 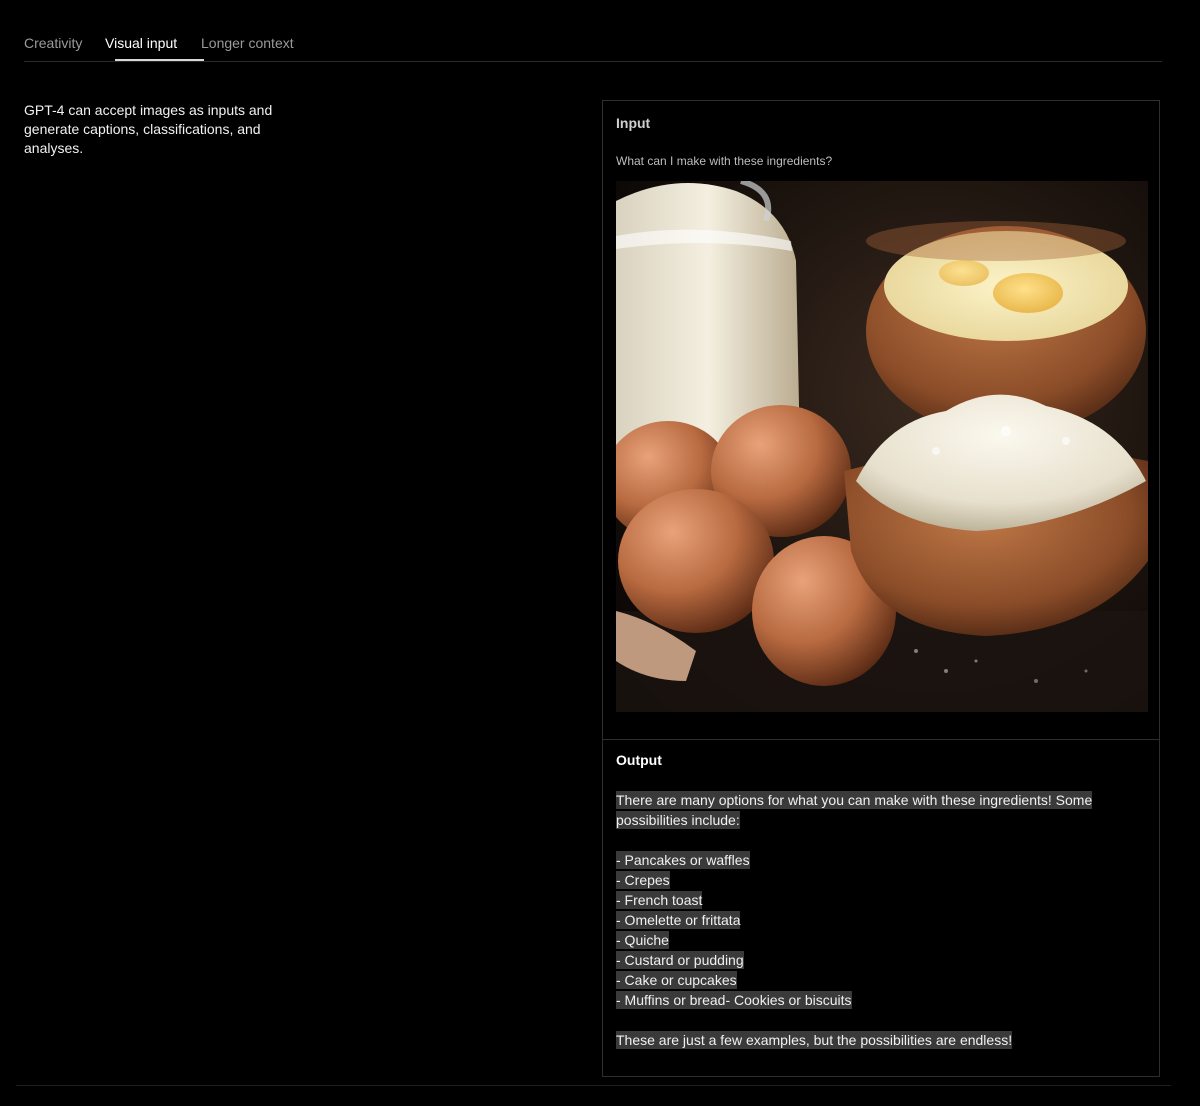 I want to click on input-prompt: What can I make with these ingredients?, so click(x=724, y=161).